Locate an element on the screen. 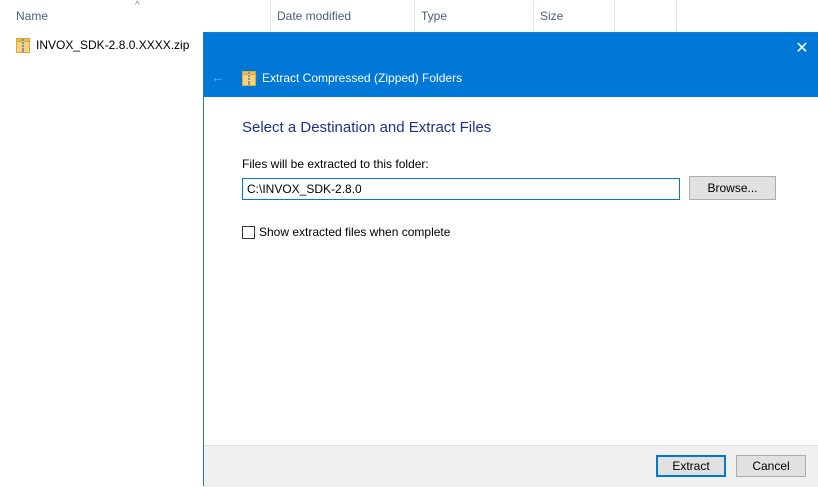 The height and width of the screenshot is (487, 818). column-header-name-label: Name is located at coordinates (32, 16).